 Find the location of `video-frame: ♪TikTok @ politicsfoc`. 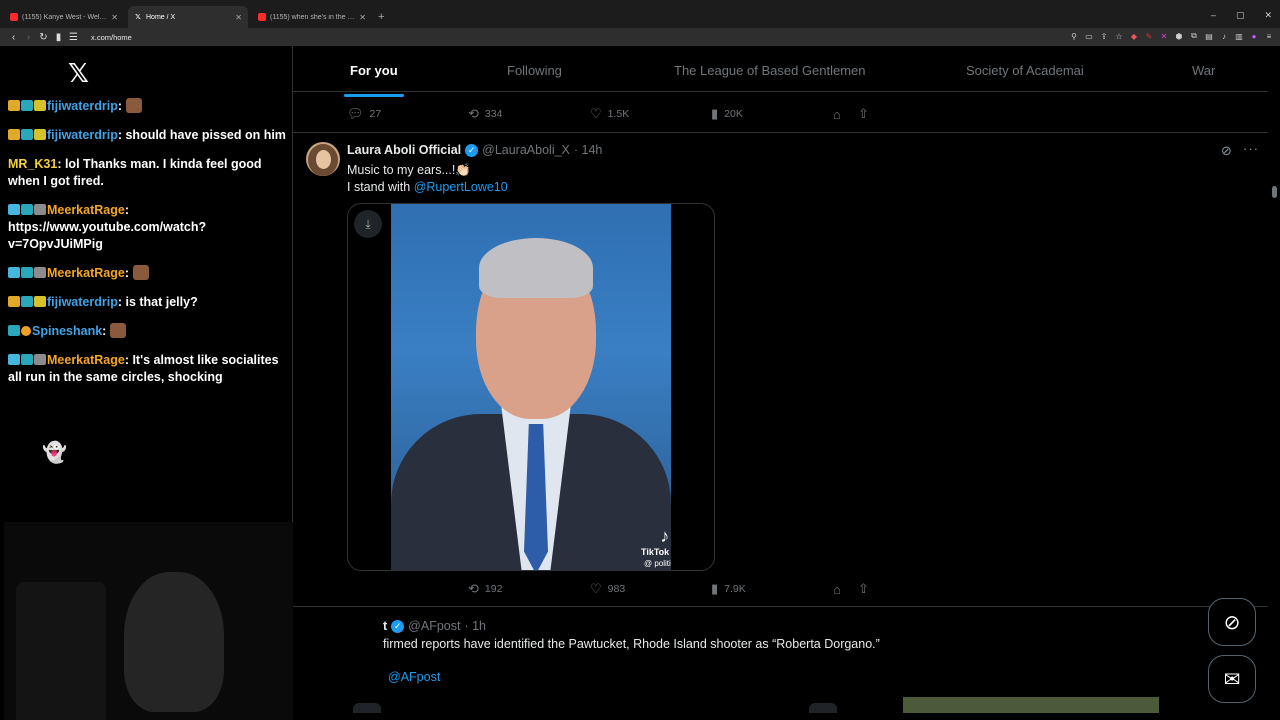

video-frame: ♪TikTok @ politicsfoc is located at coordinates (531, 387).